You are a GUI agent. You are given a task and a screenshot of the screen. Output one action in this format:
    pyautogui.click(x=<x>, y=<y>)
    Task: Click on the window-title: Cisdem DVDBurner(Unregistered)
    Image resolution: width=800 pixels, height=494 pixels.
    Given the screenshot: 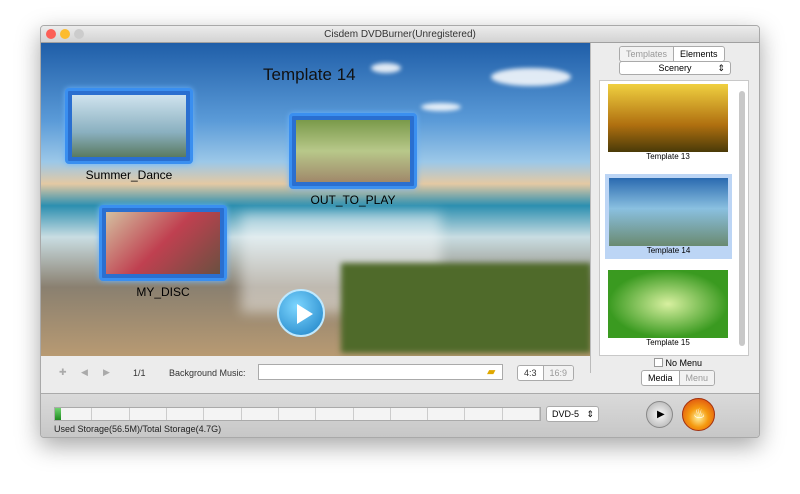 What is the action you would take?
    pyautogui.click(x=400, y=34)
    